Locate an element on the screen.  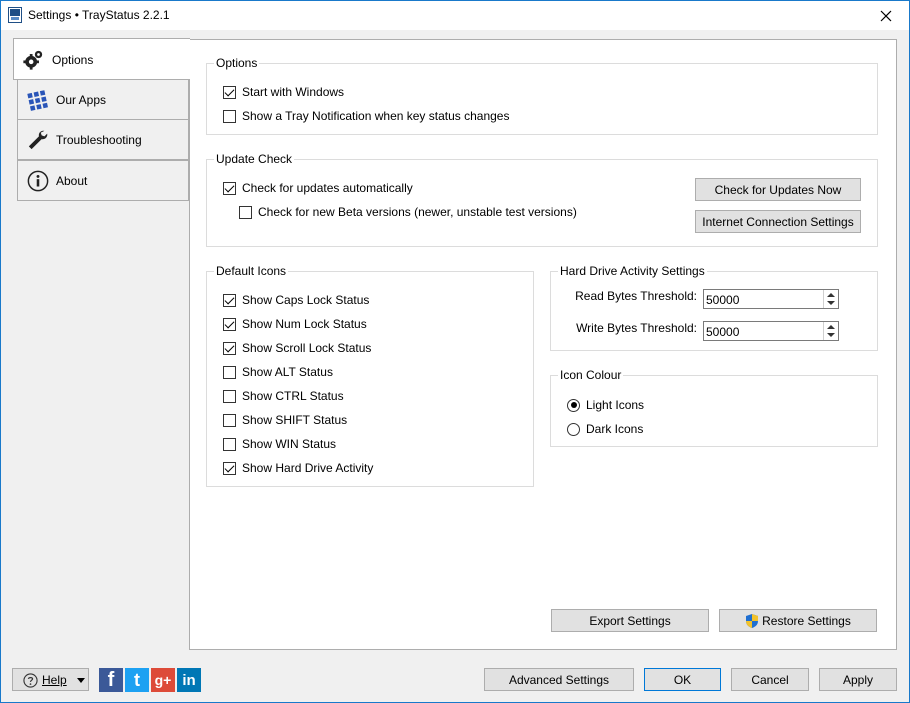
read-threshold-label: Read Bytes Threshold: is located at coordinates (636, 296).